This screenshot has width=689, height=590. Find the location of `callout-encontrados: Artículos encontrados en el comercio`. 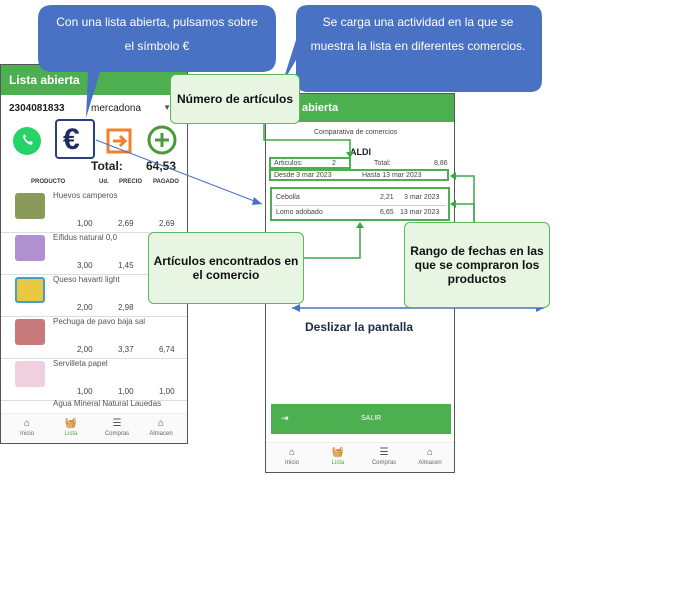

callout-encontrados: Artículos encontrados en el comercio is located at coordinates (226, 268).